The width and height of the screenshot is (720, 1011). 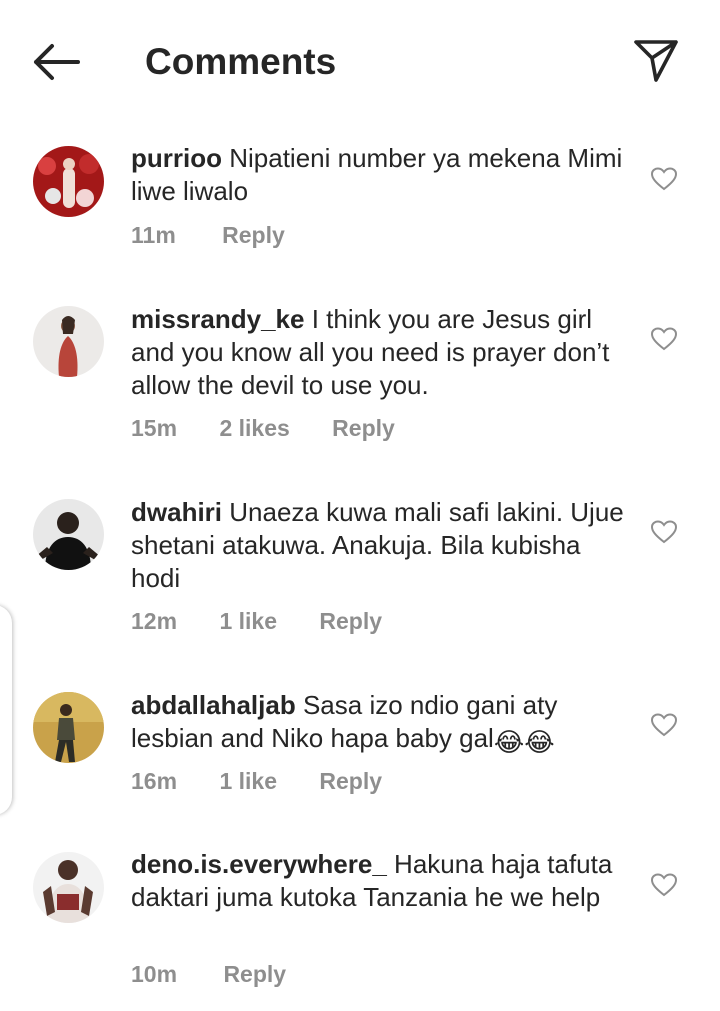 What do you see at coordinates (6, 710) in the screenshot?
I see `side-drawer-handle` at bounding box center [6, 710].